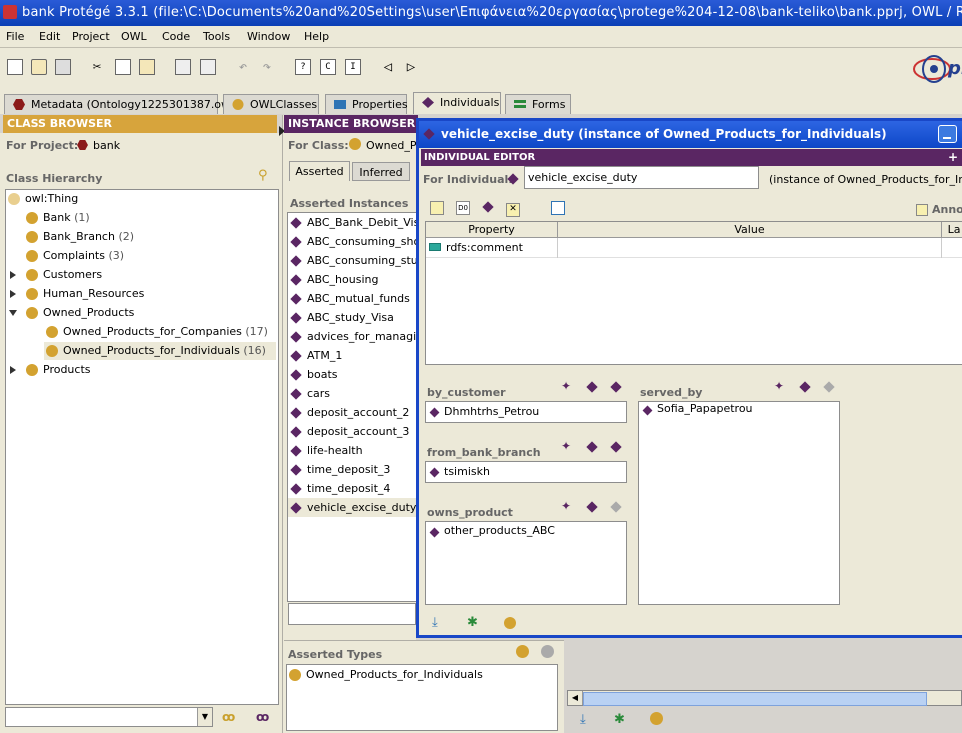 The image size is (962, 733). What do you see at coordinates (334, 279) in the screenshot?
I see `list-item: ABC_housing` at bounding box center [334, 279].